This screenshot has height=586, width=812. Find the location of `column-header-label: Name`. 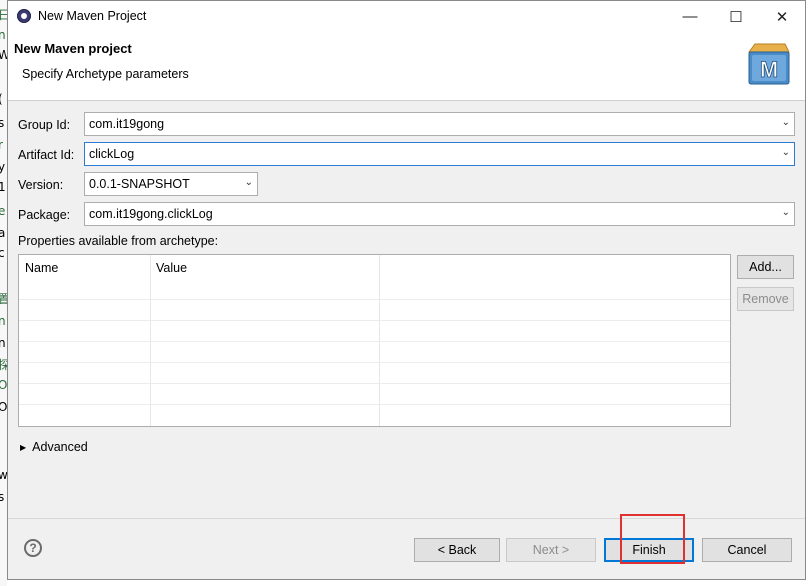

column-header-label: Name is located at coordinates (42, 268).